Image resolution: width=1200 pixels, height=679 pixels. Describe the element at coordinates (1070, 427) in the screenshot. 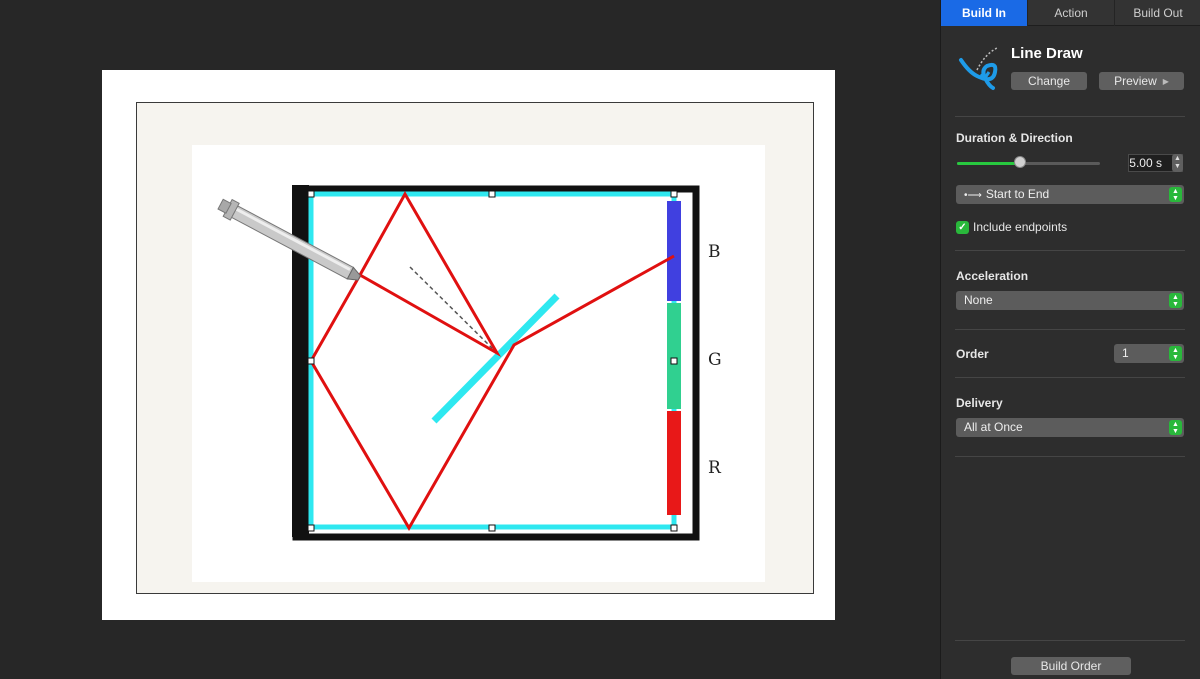

I see `delivery-dropdown: All at Once ▲ ▼` at that location.